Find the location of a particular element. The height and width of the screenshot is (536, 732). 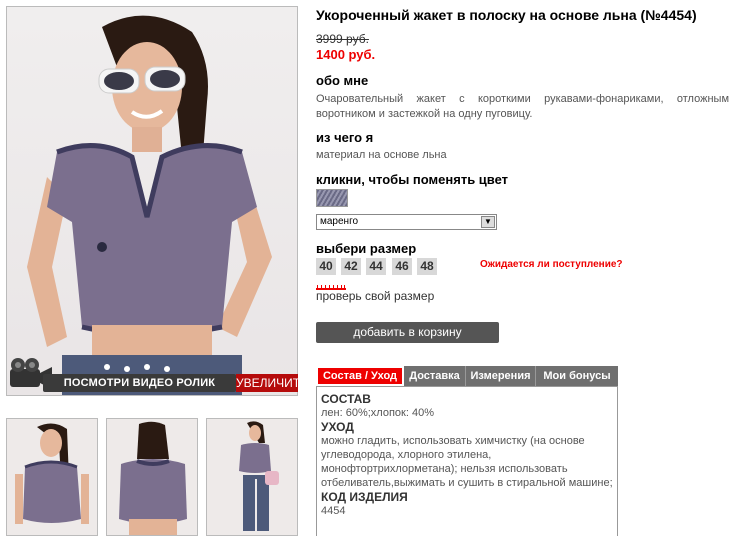

tab-delivery: Доставка is located at coordinates (435, 376).